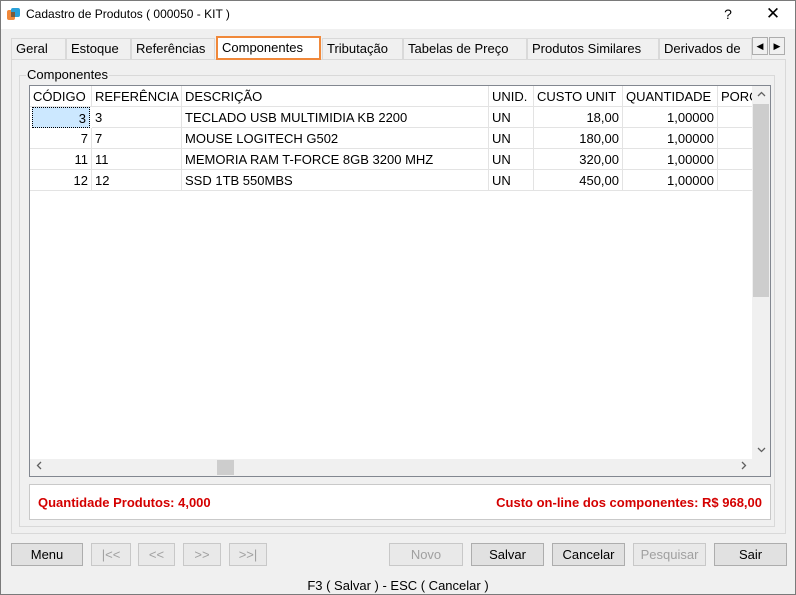 This screenshot has height=595, width=796. Describe the element at coordinates (750, 554) in the screenshot. I see `exit-button: Sair` at that location.